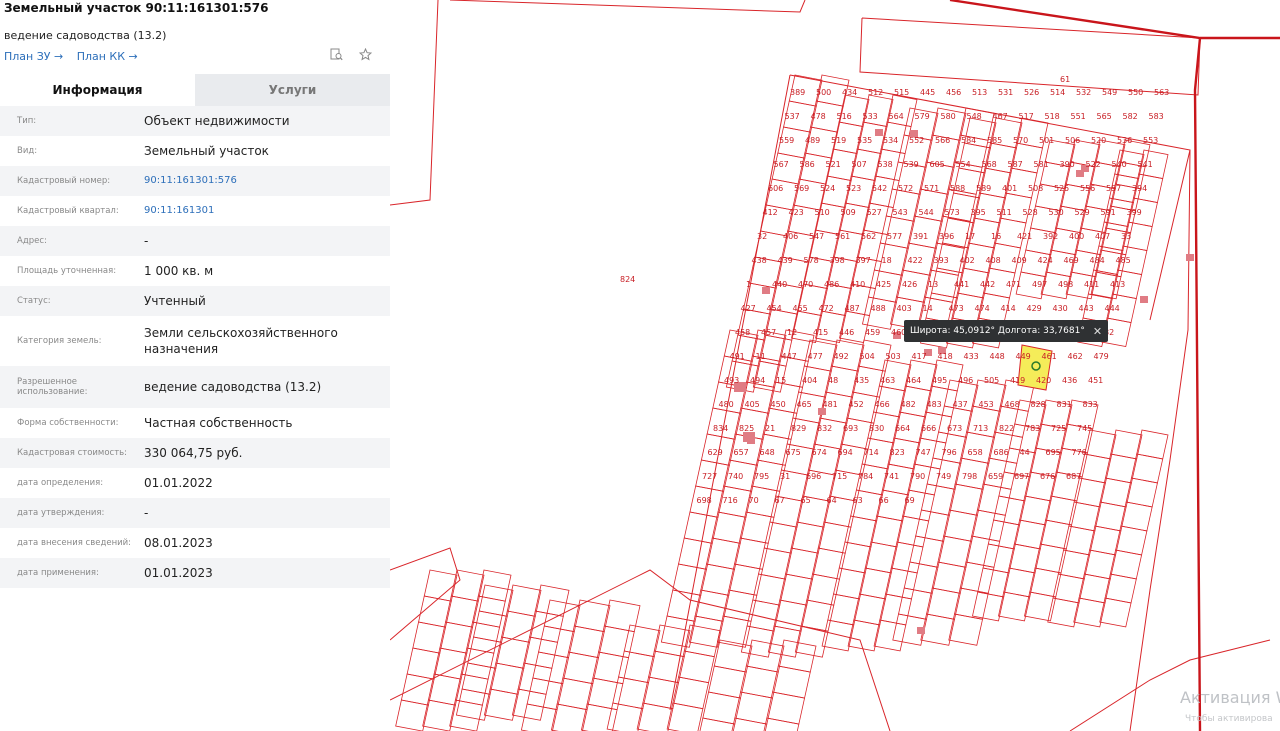 This screenshot has width=1280, height=731. Describe the element at coordinates (900, 212) in the screenshot. I see `parcel-number-label: 543` at that location.